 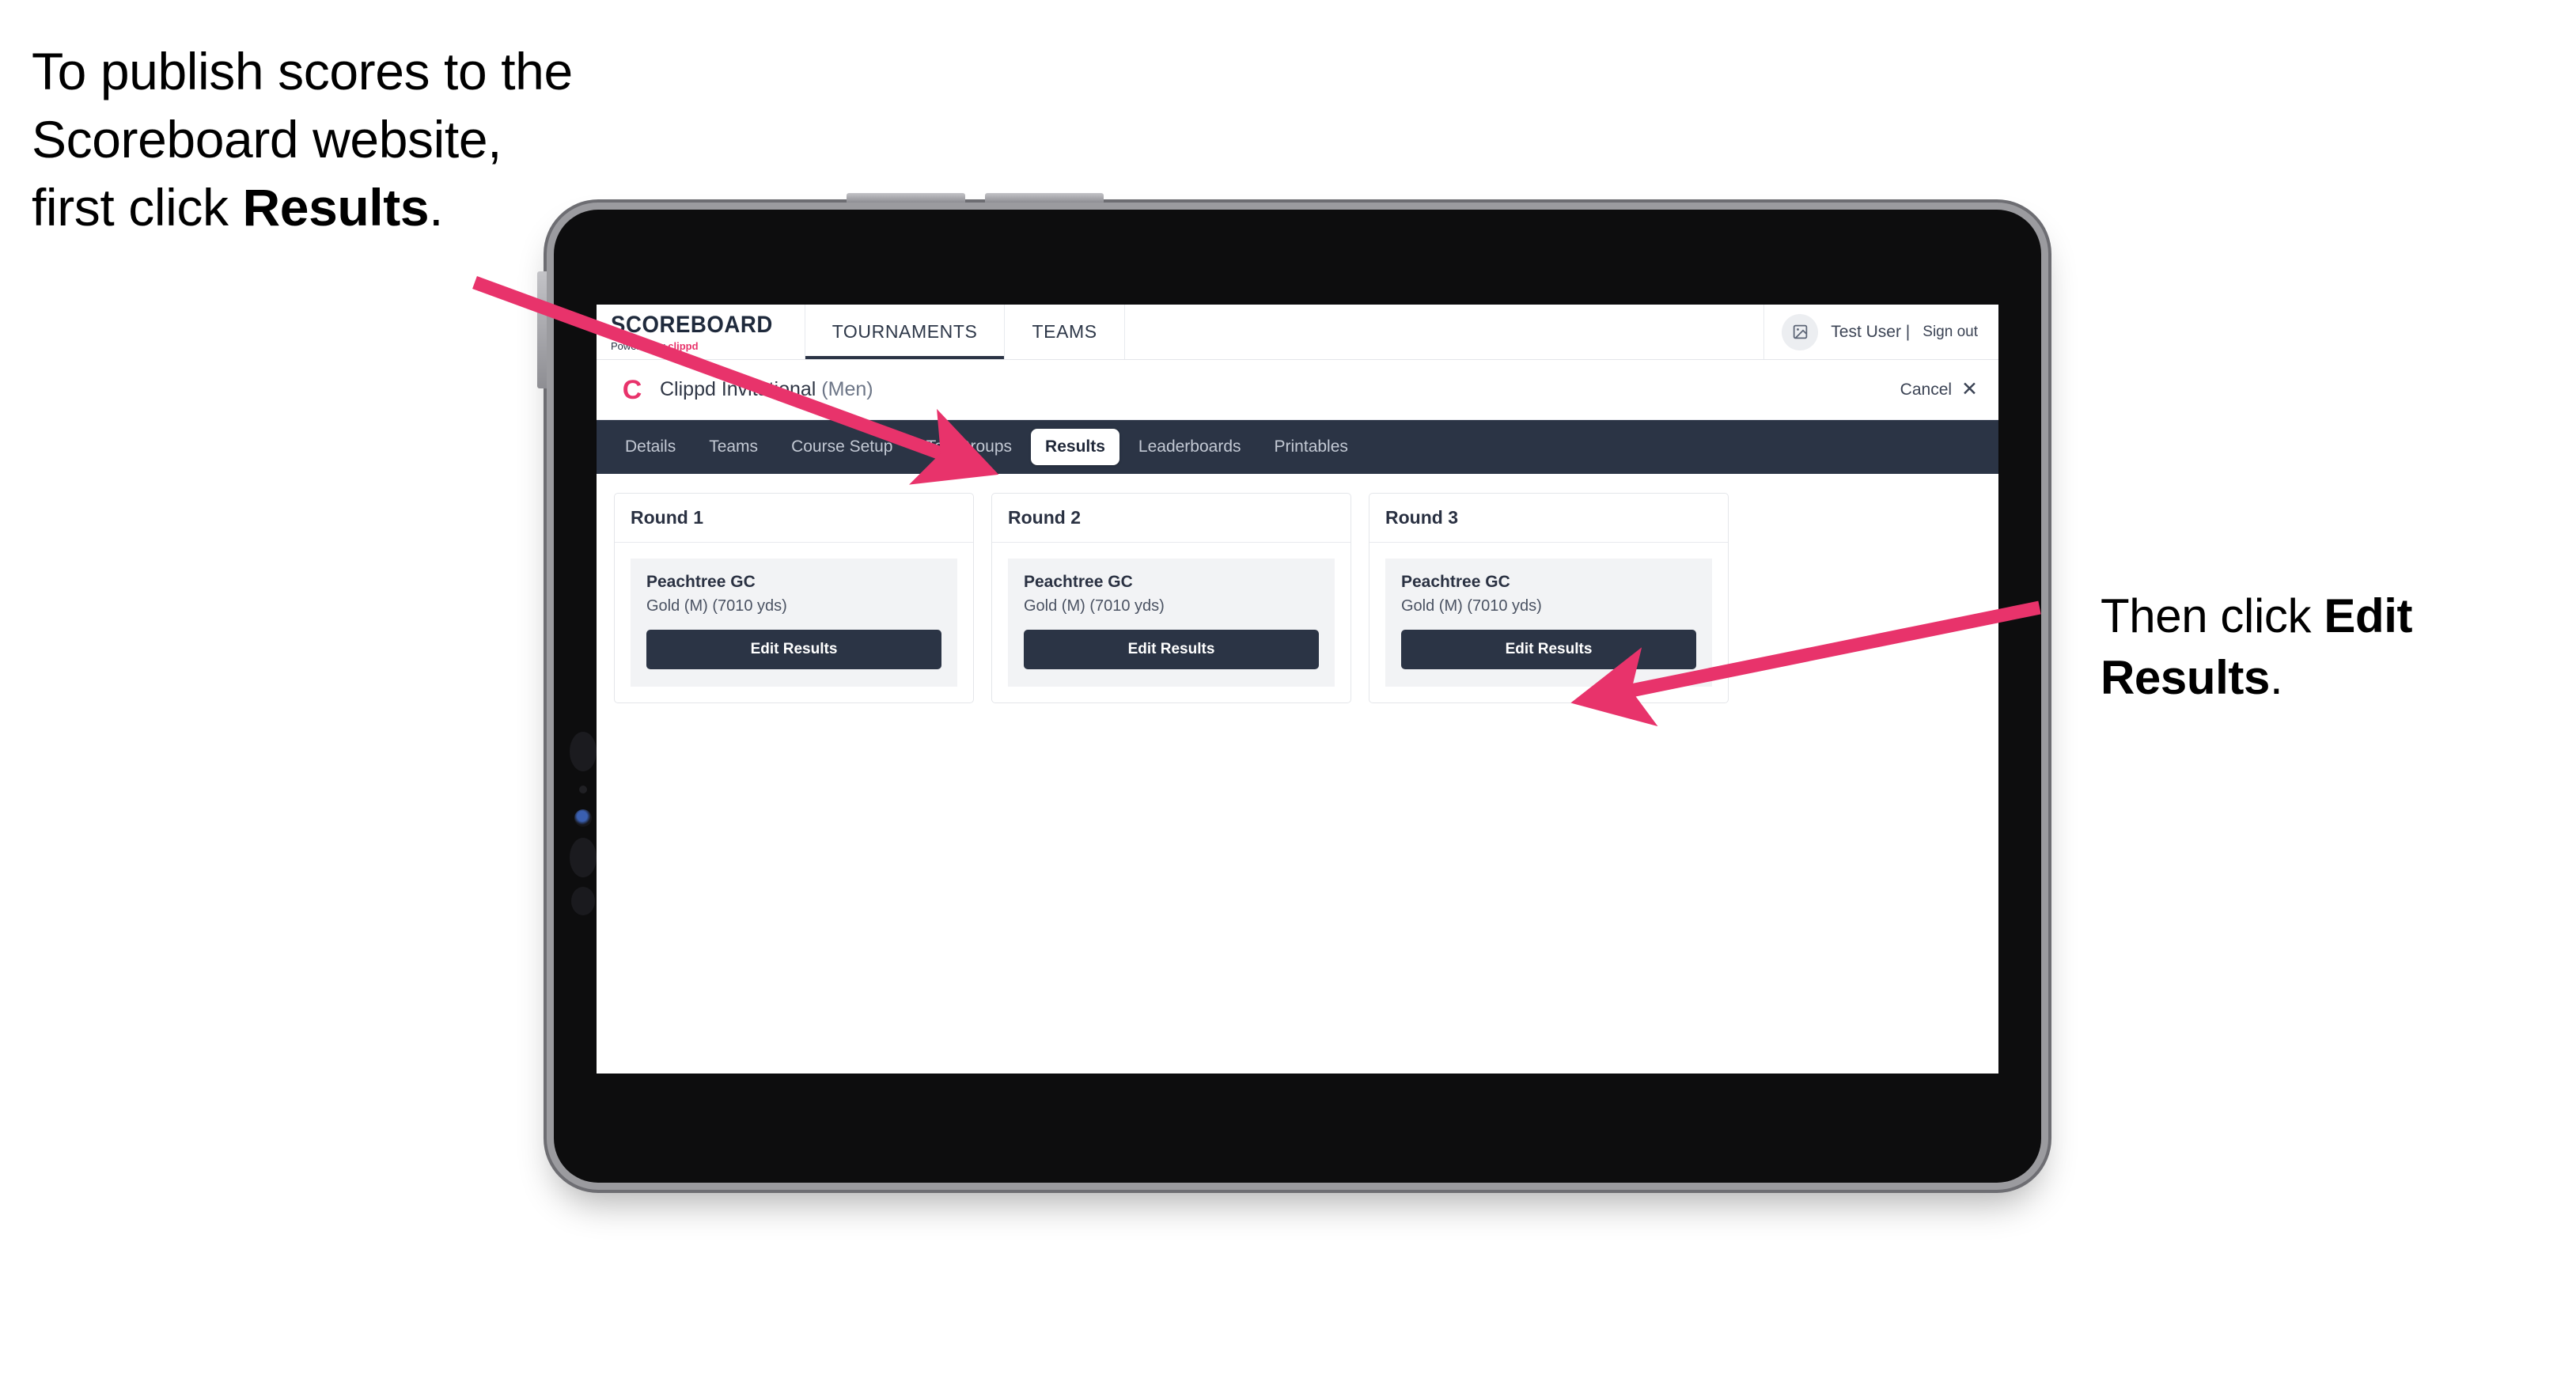 What do you see at coordinates (683, 346) in the screenshot?
I see `brand-tagline-accent: clippd` at bounding box center [683, 346].